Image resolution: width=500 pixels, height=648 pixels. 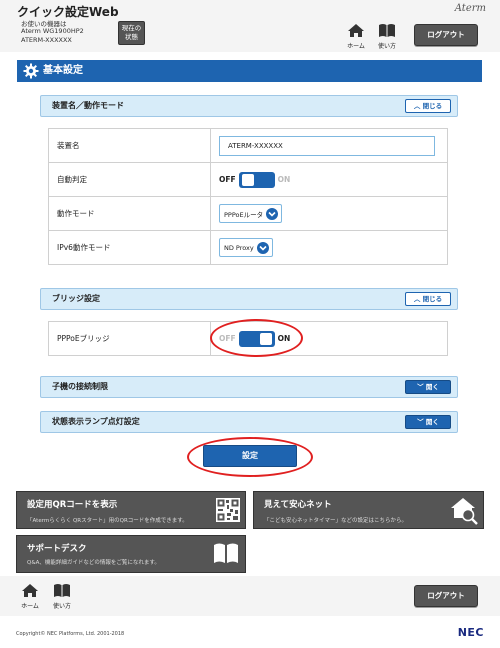 I want to click on section-title: ブリッジ設定, so click(x=76, y=298).